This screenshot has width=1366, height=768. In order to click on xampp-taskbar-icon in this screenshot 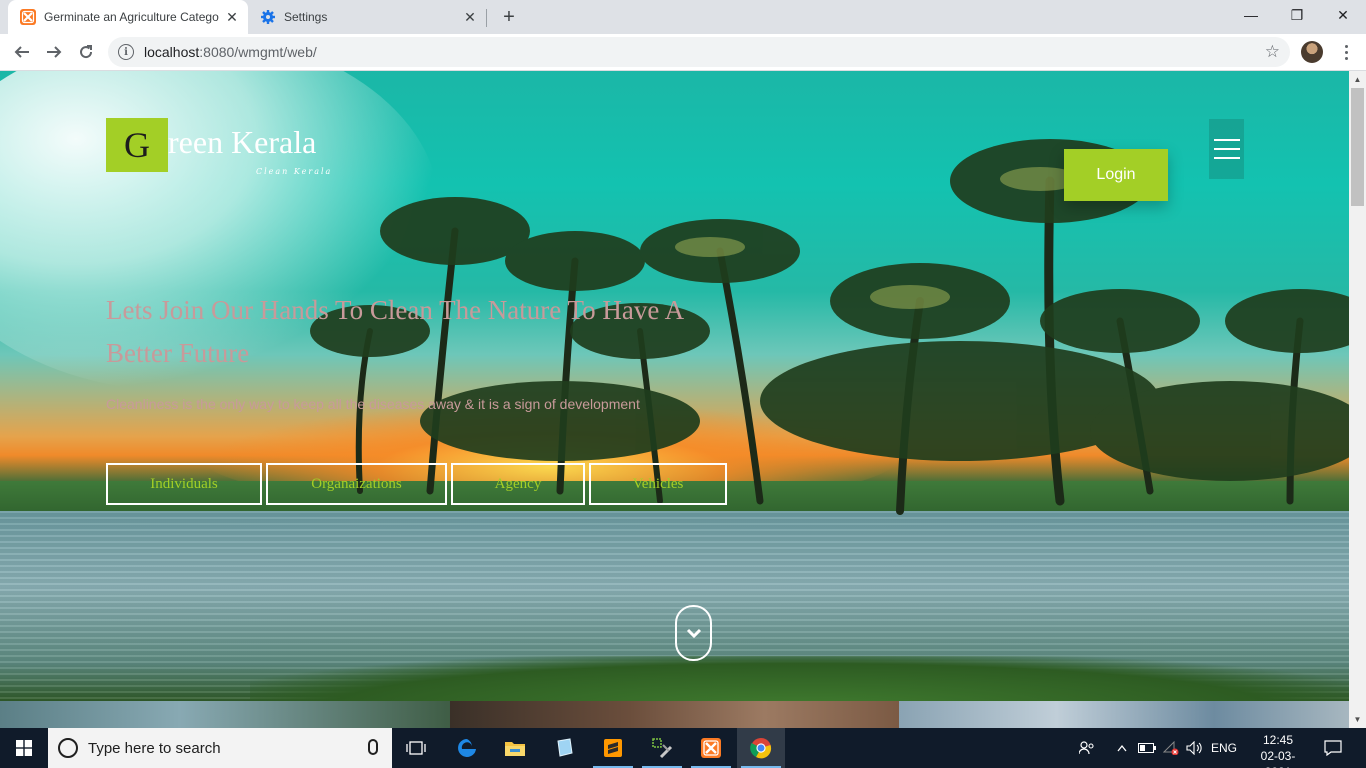, I will do `click(711, 748)`.